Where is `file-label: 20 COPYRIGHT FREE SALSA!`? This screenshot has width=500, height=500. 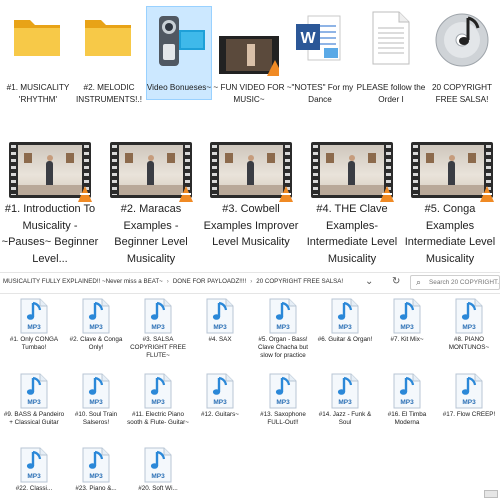
file-label: 20 COPYRIGHT FREE SALSA! is located at coordinates (462, 93).